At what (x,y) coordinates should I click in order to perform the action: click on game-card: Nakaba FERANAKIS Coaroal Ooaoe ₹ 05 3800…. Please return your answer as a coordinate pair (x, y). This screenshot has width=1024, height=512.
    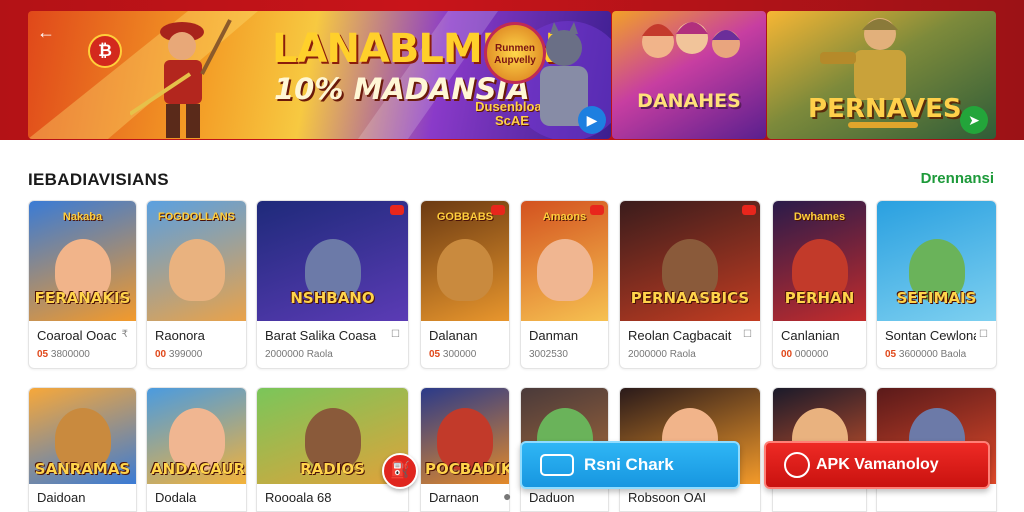
    Looking at the image, I should click on (82, 284).